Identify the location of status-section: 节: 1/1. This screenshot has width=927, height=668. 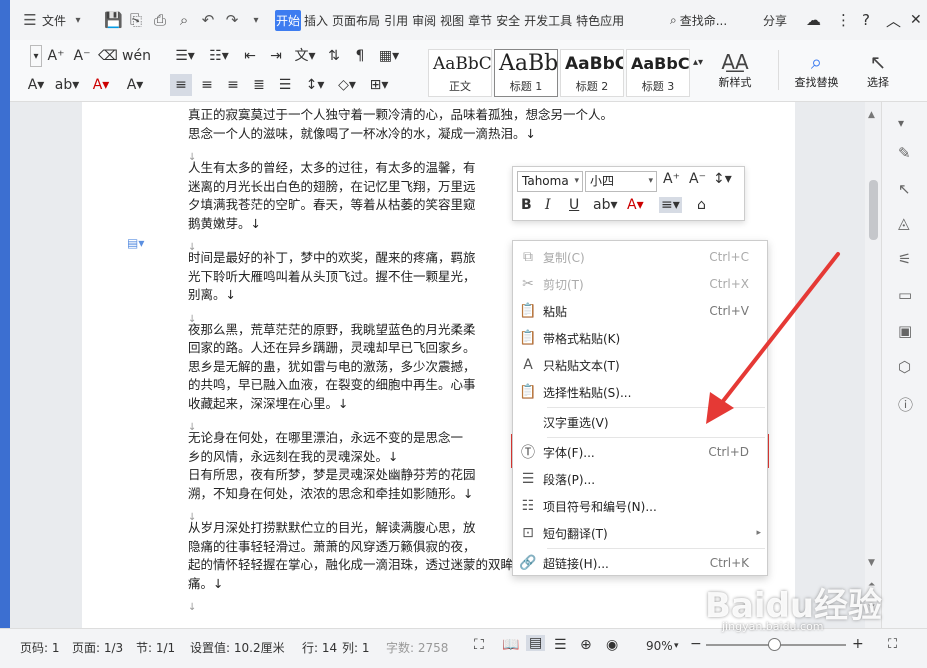
(155, 647).